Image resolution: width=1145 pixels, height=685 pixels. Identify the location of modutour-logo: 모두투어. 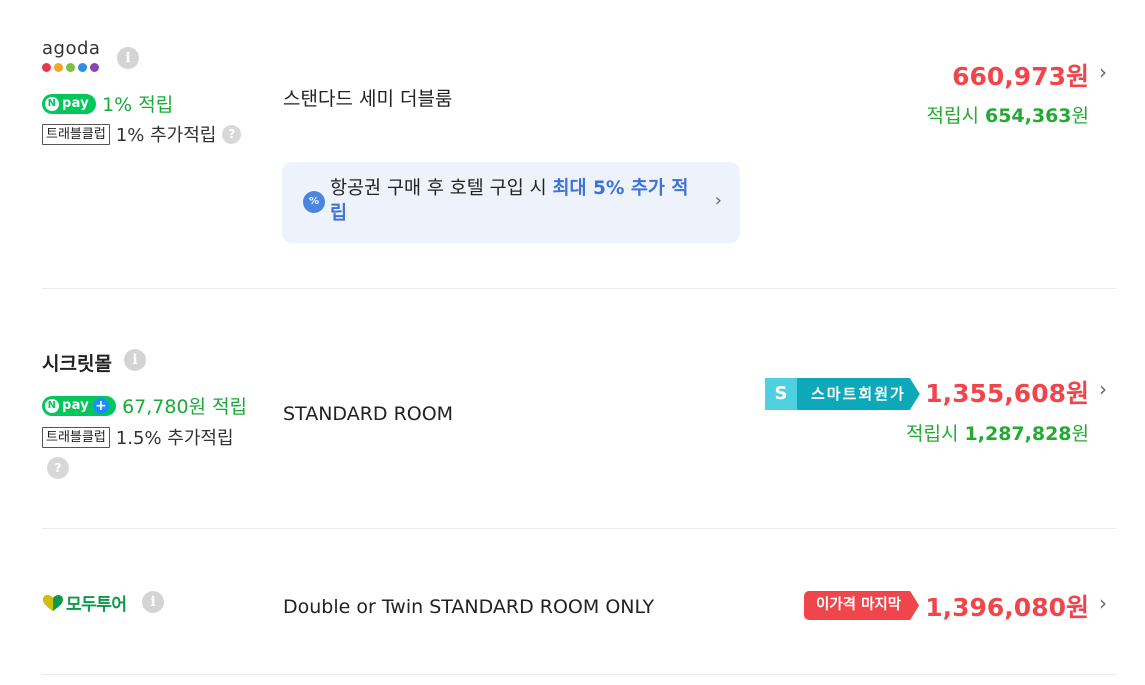
(84, 602).